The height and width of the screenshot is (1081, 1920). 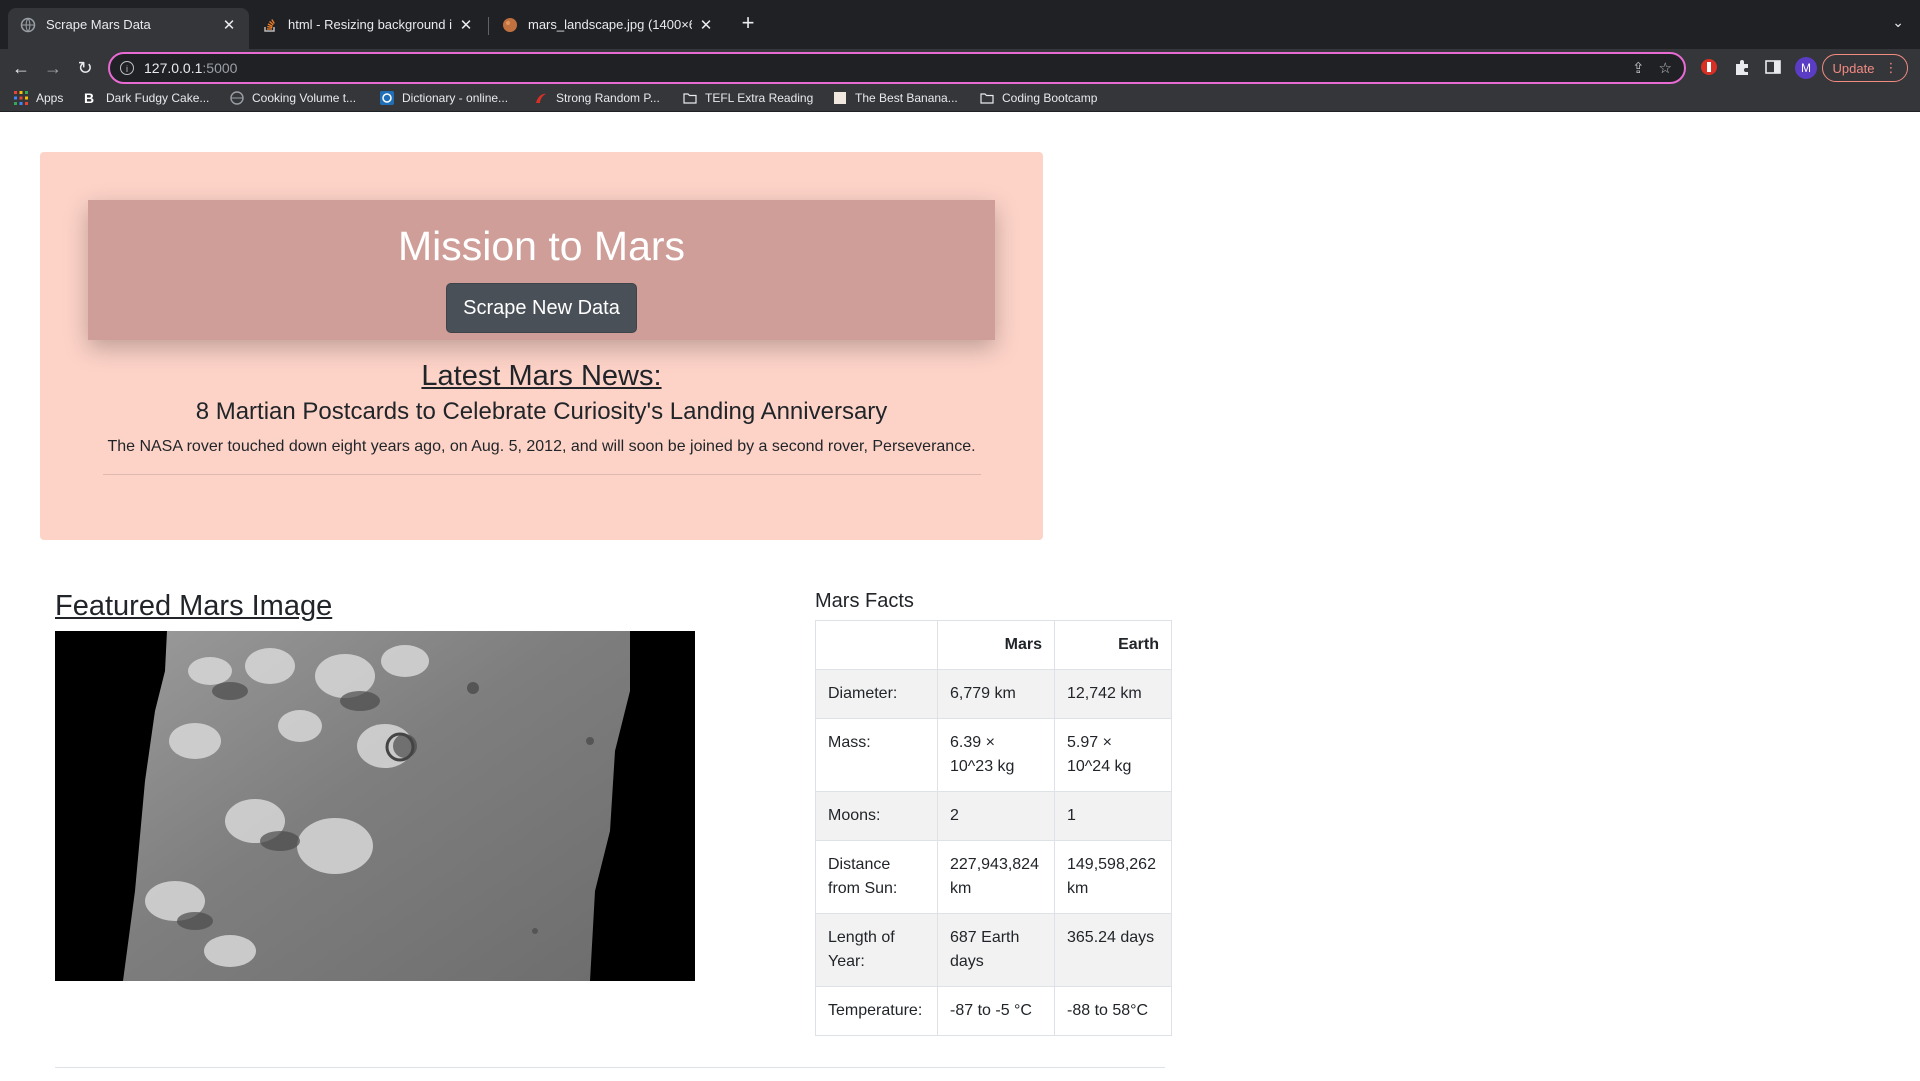 I want to click on table-cell: 6.39 × 10^23 kg, so click(x=996, y=755).